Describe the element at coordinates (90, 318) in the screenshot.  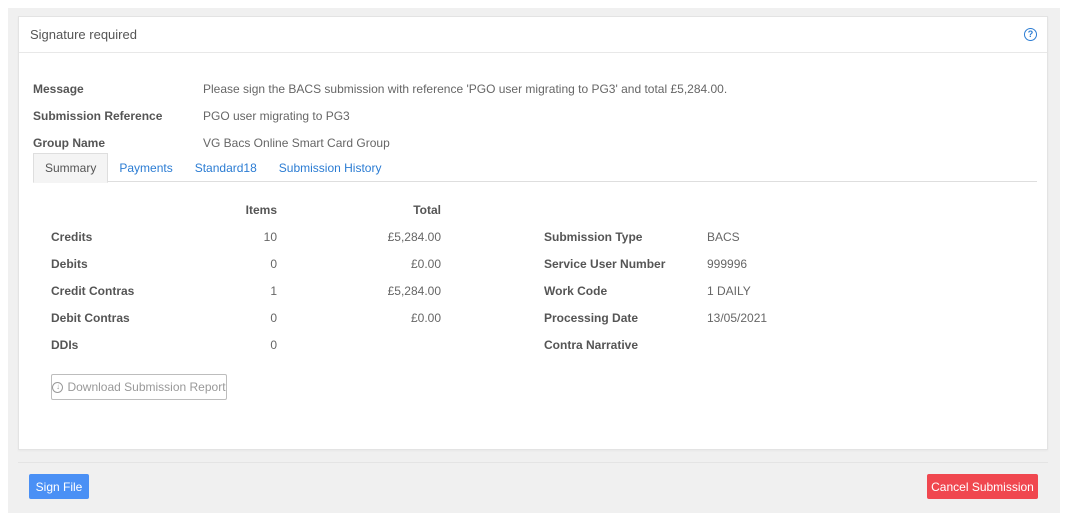
I see `row-label-debit-contras: Debit Contras` at that location.